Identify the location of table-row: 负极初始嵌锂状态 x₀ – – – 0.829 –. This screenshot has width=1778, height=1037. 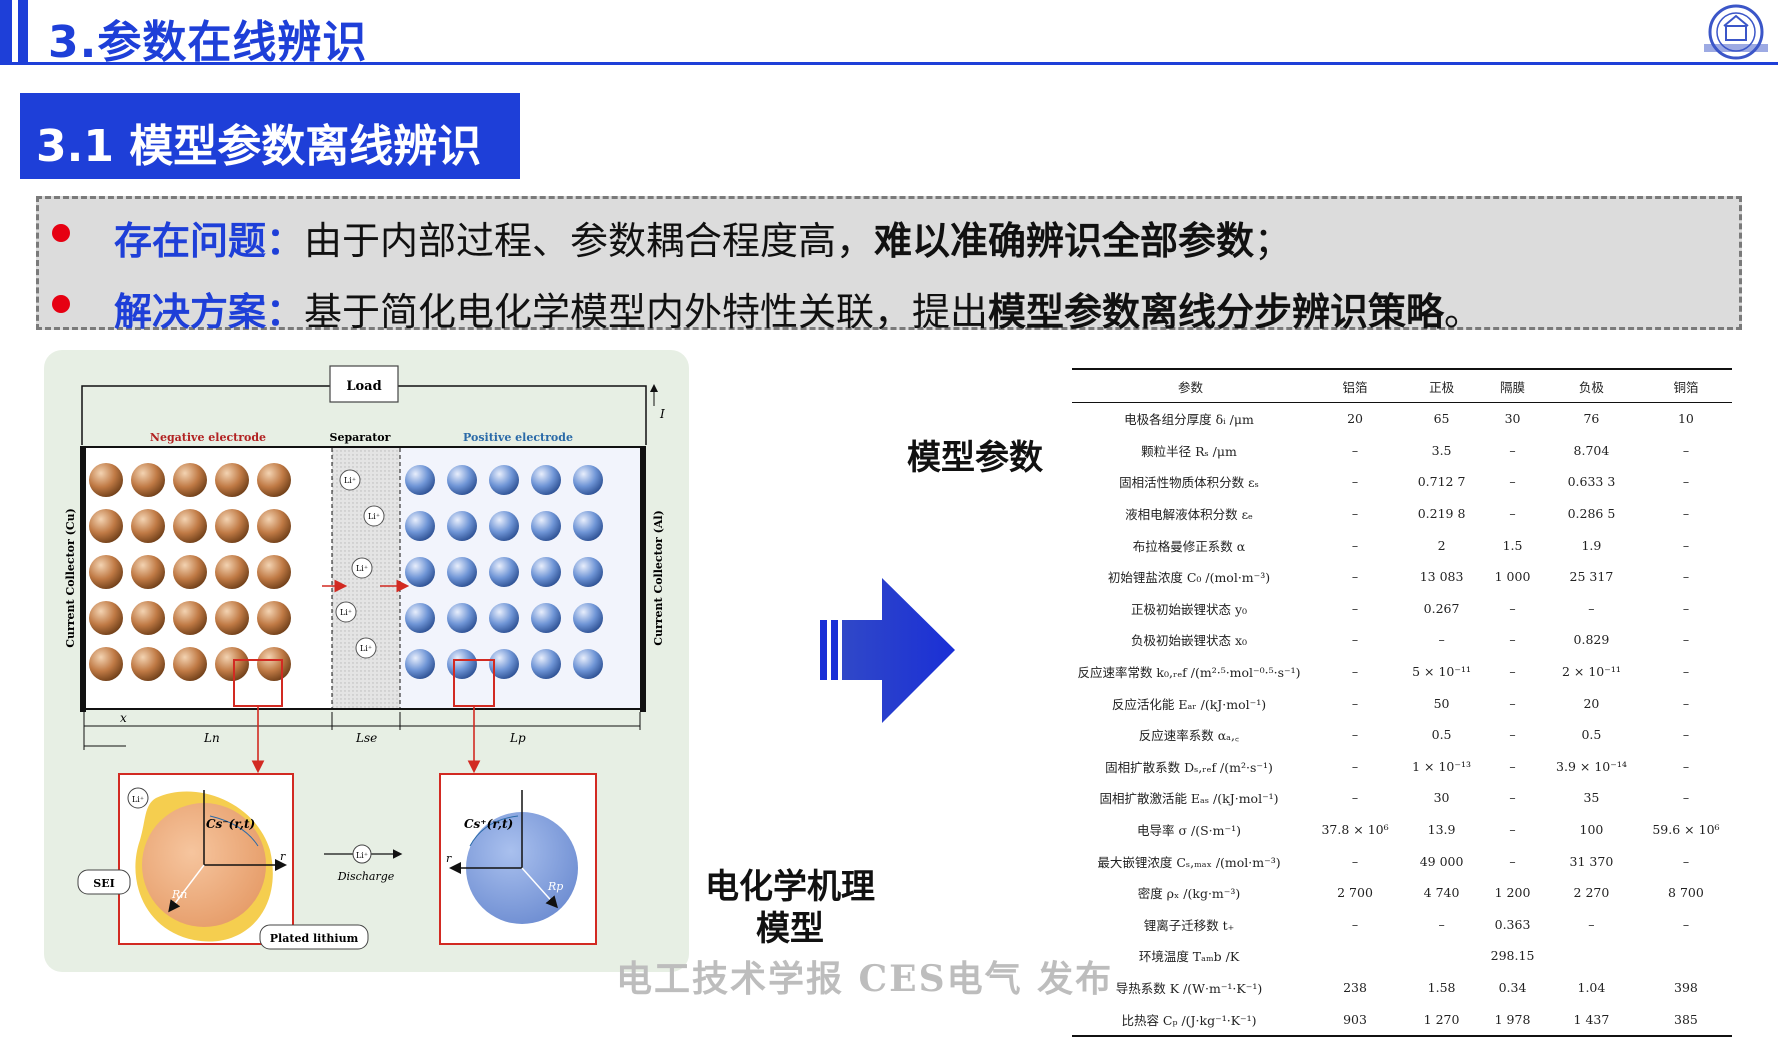
(1402, 640).